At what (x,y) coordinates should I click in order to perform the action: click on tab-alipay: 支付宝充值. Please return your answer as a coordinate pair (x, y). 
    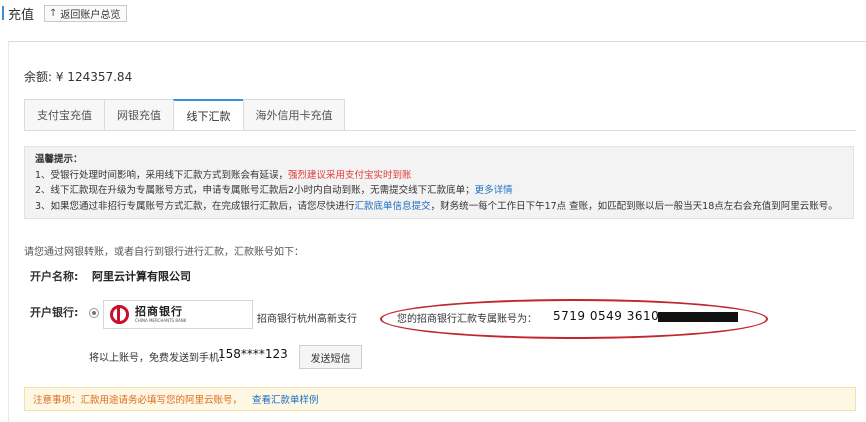
    Looking at the image, I should click on (64, 115).